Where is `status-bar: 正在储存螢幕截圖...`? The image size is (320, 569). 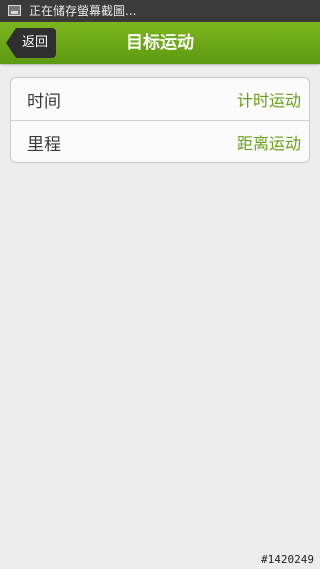
status-bar: 正在储存螢幕截圖... is located at coordinates (160, 11).